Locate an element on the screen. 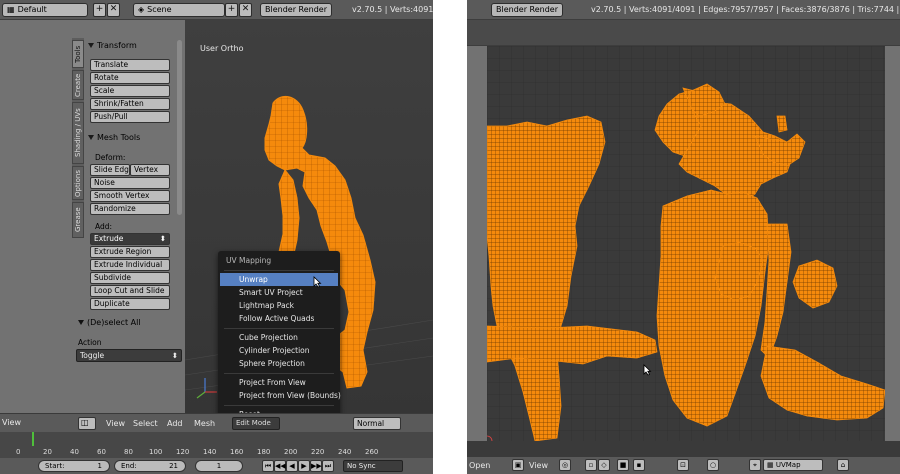  loop-cut-slide-button: Loop Cut and Slide is located at coordinates (130, 291).